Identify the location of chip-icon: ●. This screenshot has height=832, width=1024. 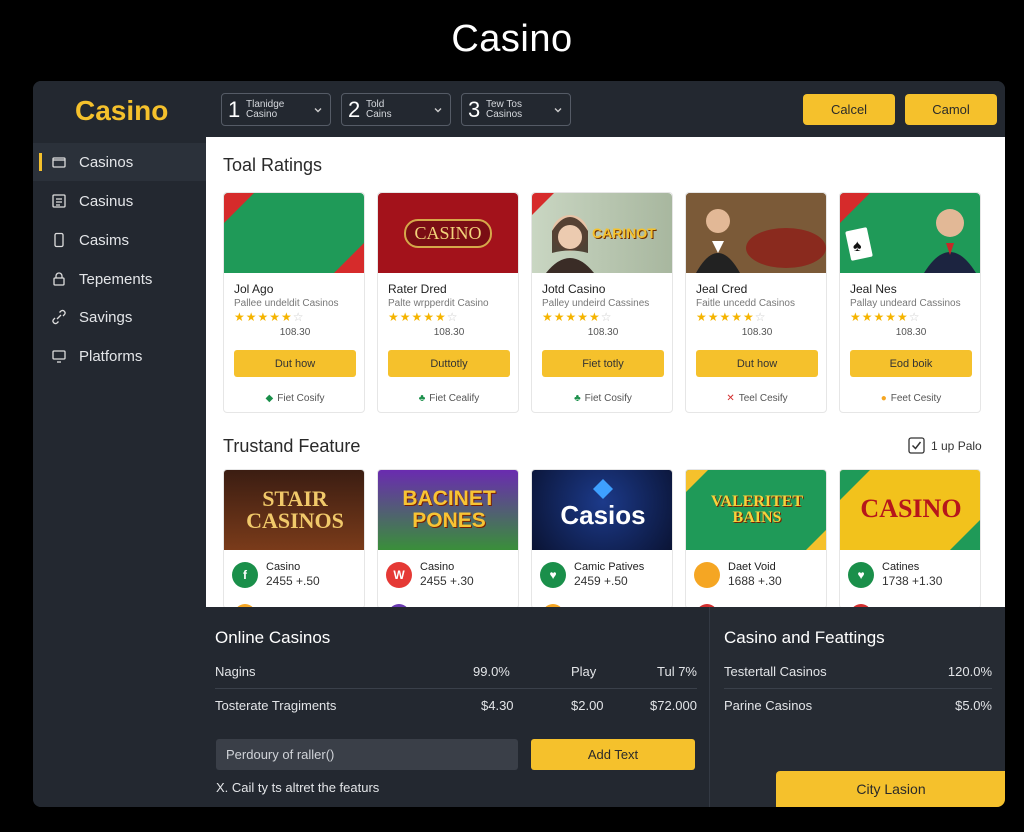
(883, 398).